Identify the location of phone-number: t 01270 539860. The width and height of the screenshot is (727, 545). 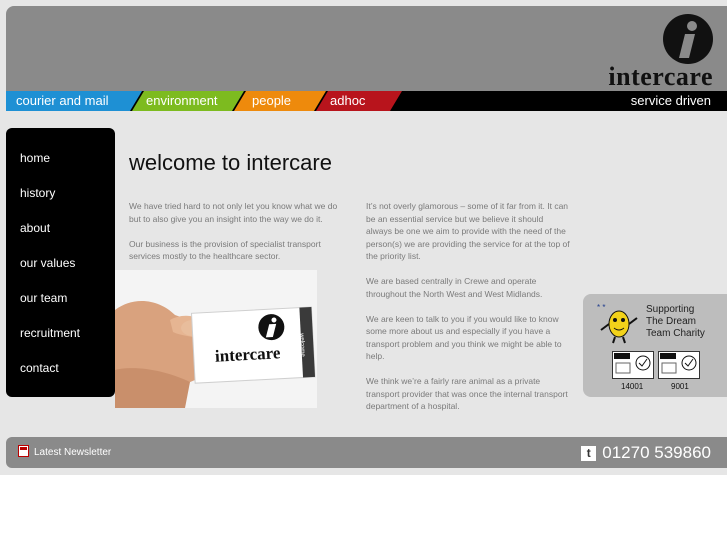
(646, 453).